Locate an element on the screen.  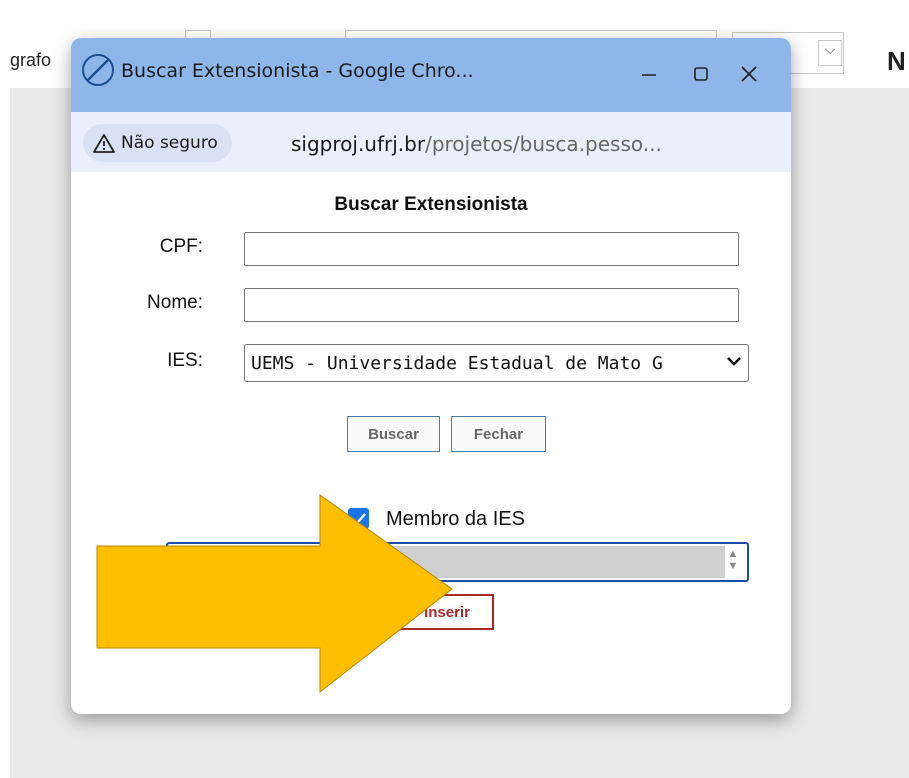
nome-label: Nome: is located at coordinates (175, 302).